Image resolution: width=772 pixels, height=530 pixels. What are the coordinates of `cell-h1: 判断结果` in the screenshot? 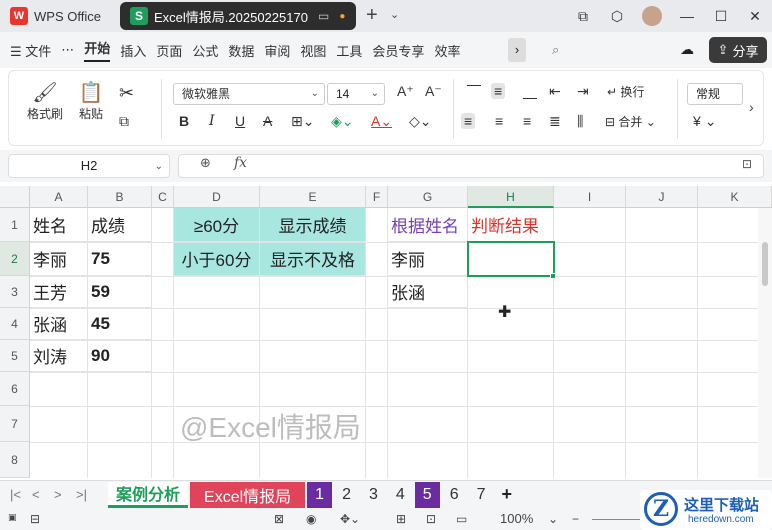 It's located at (511, 225).